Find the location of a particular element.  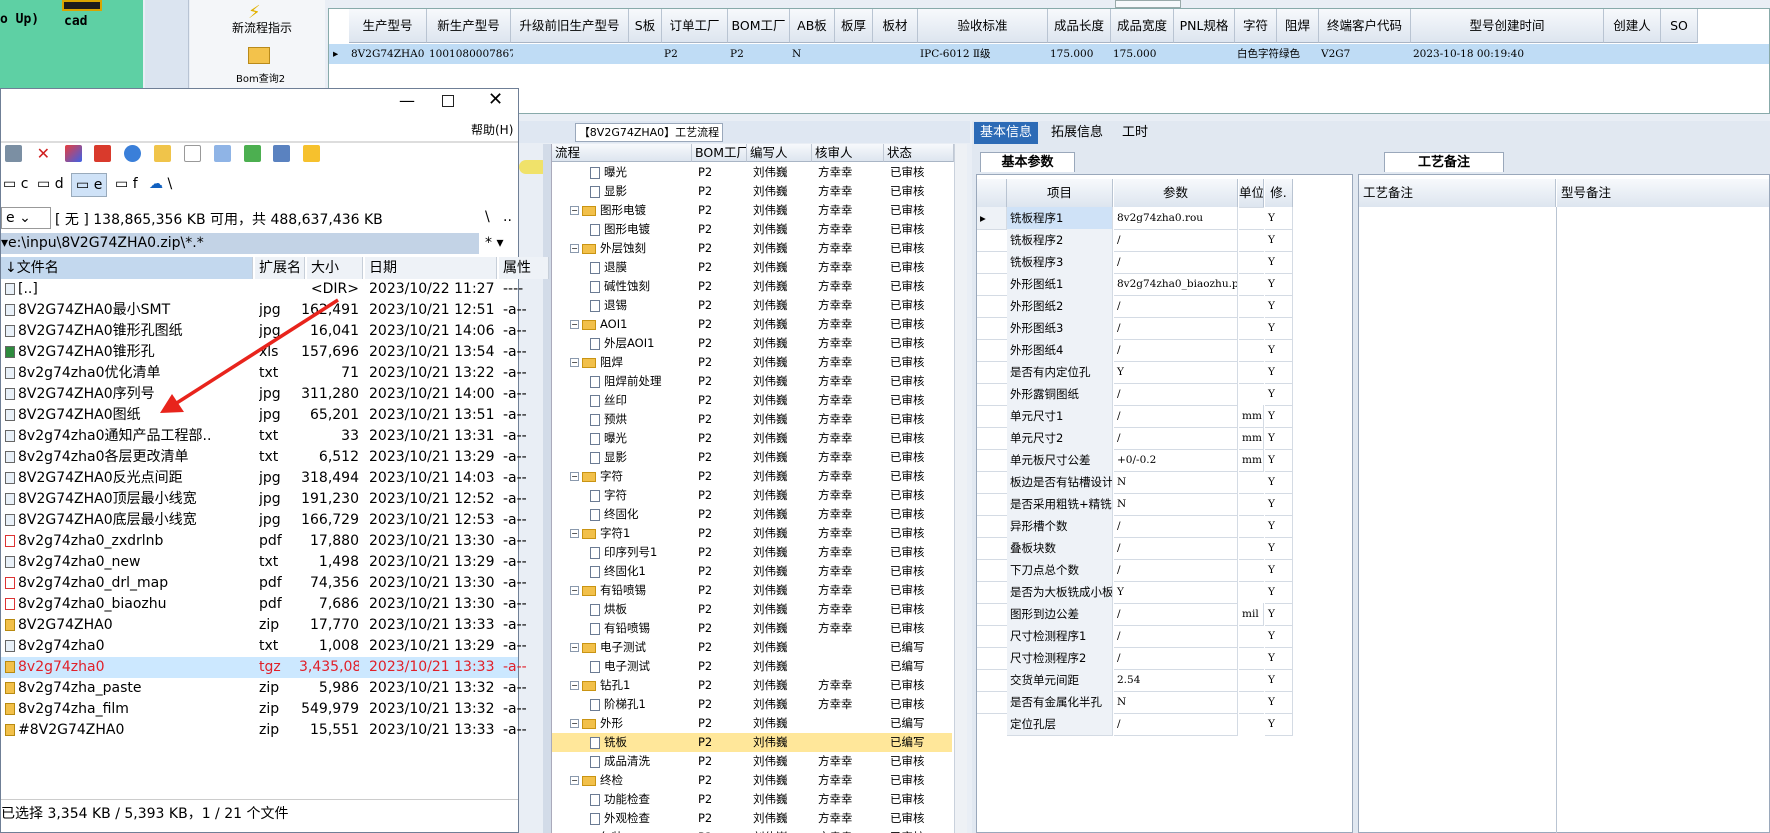

basic-row: 交货单元间距 2.54 Y is located at coordinates (1164, 680).